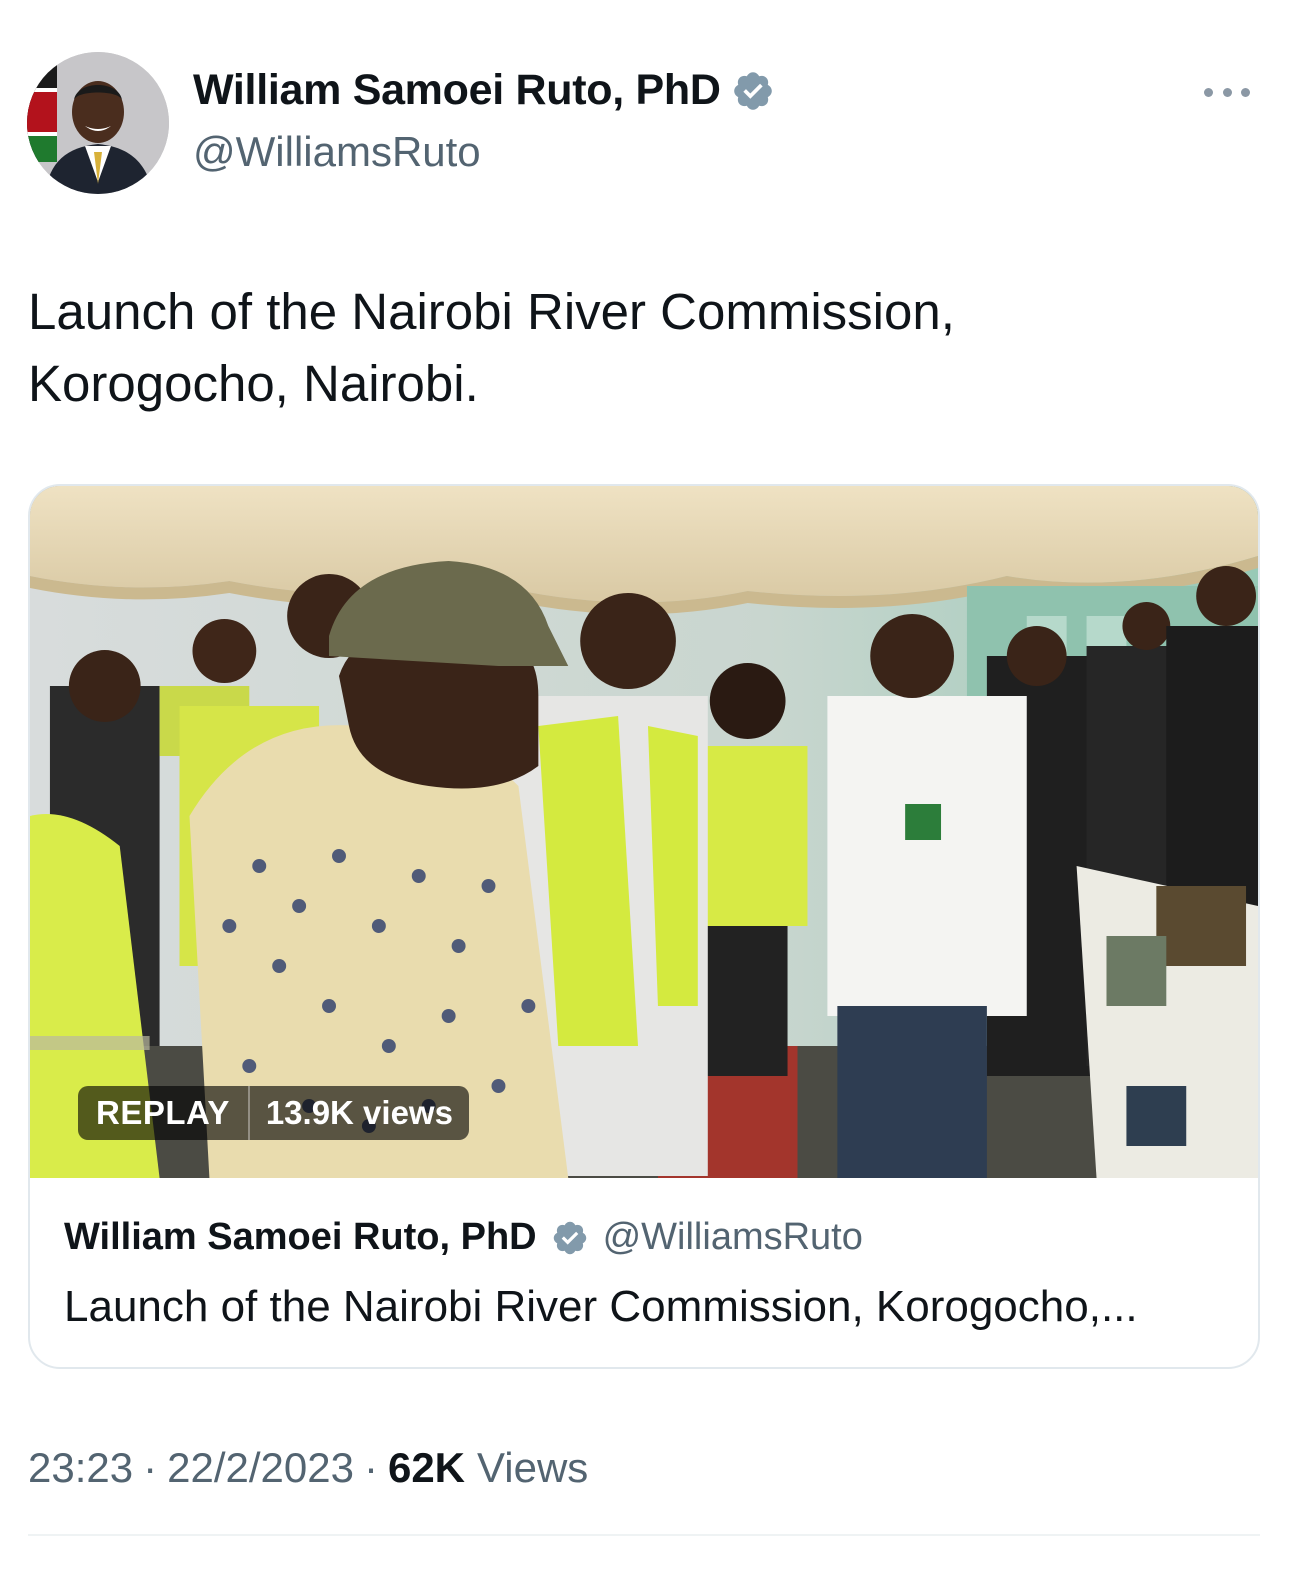  I want to click on replay-button: REPLAY, so click(164, 1113).